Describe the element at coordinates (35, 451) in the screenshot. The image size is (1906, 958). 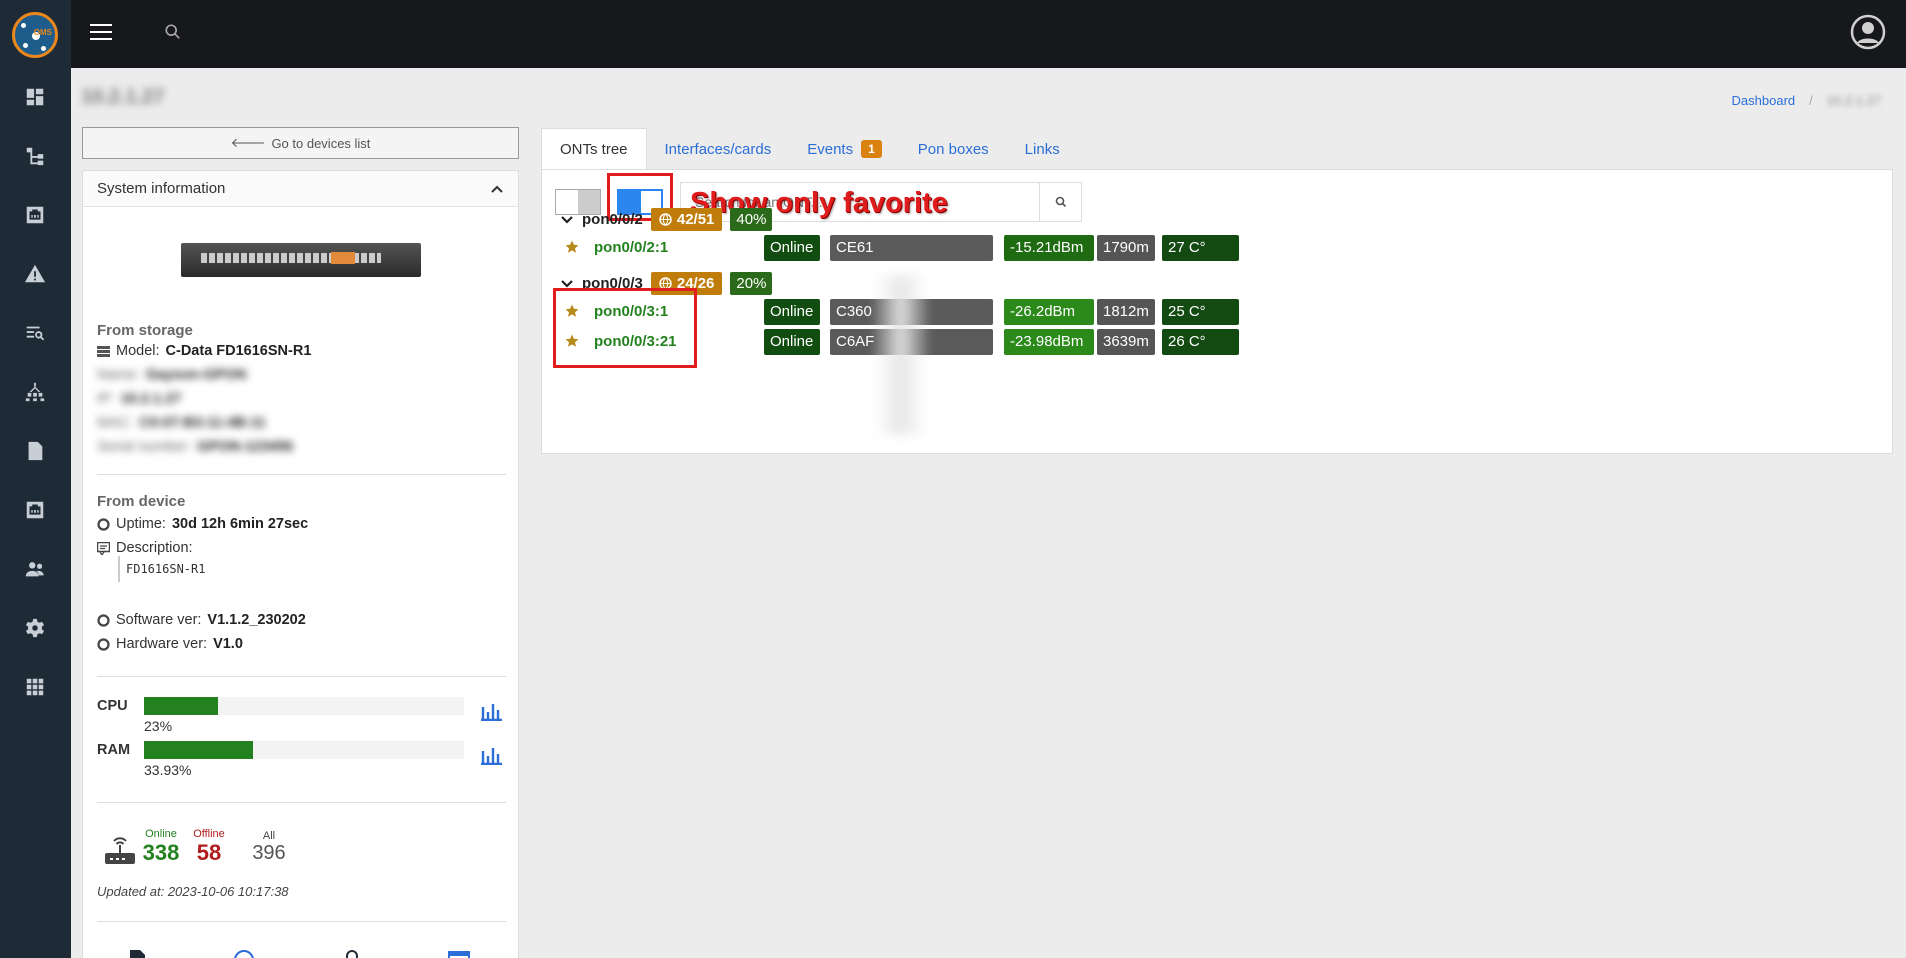
I see `document-icon` at that location.